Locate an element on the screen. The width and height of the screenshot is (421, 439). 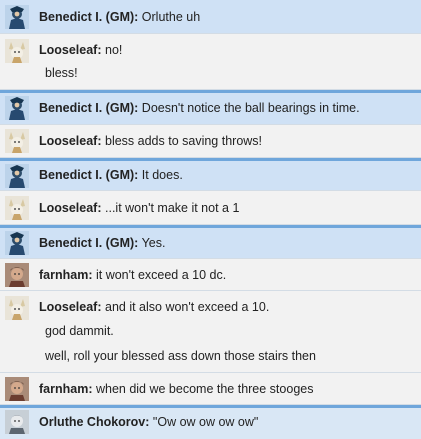
message-text: Yes. is located at coordinates (153, 243).